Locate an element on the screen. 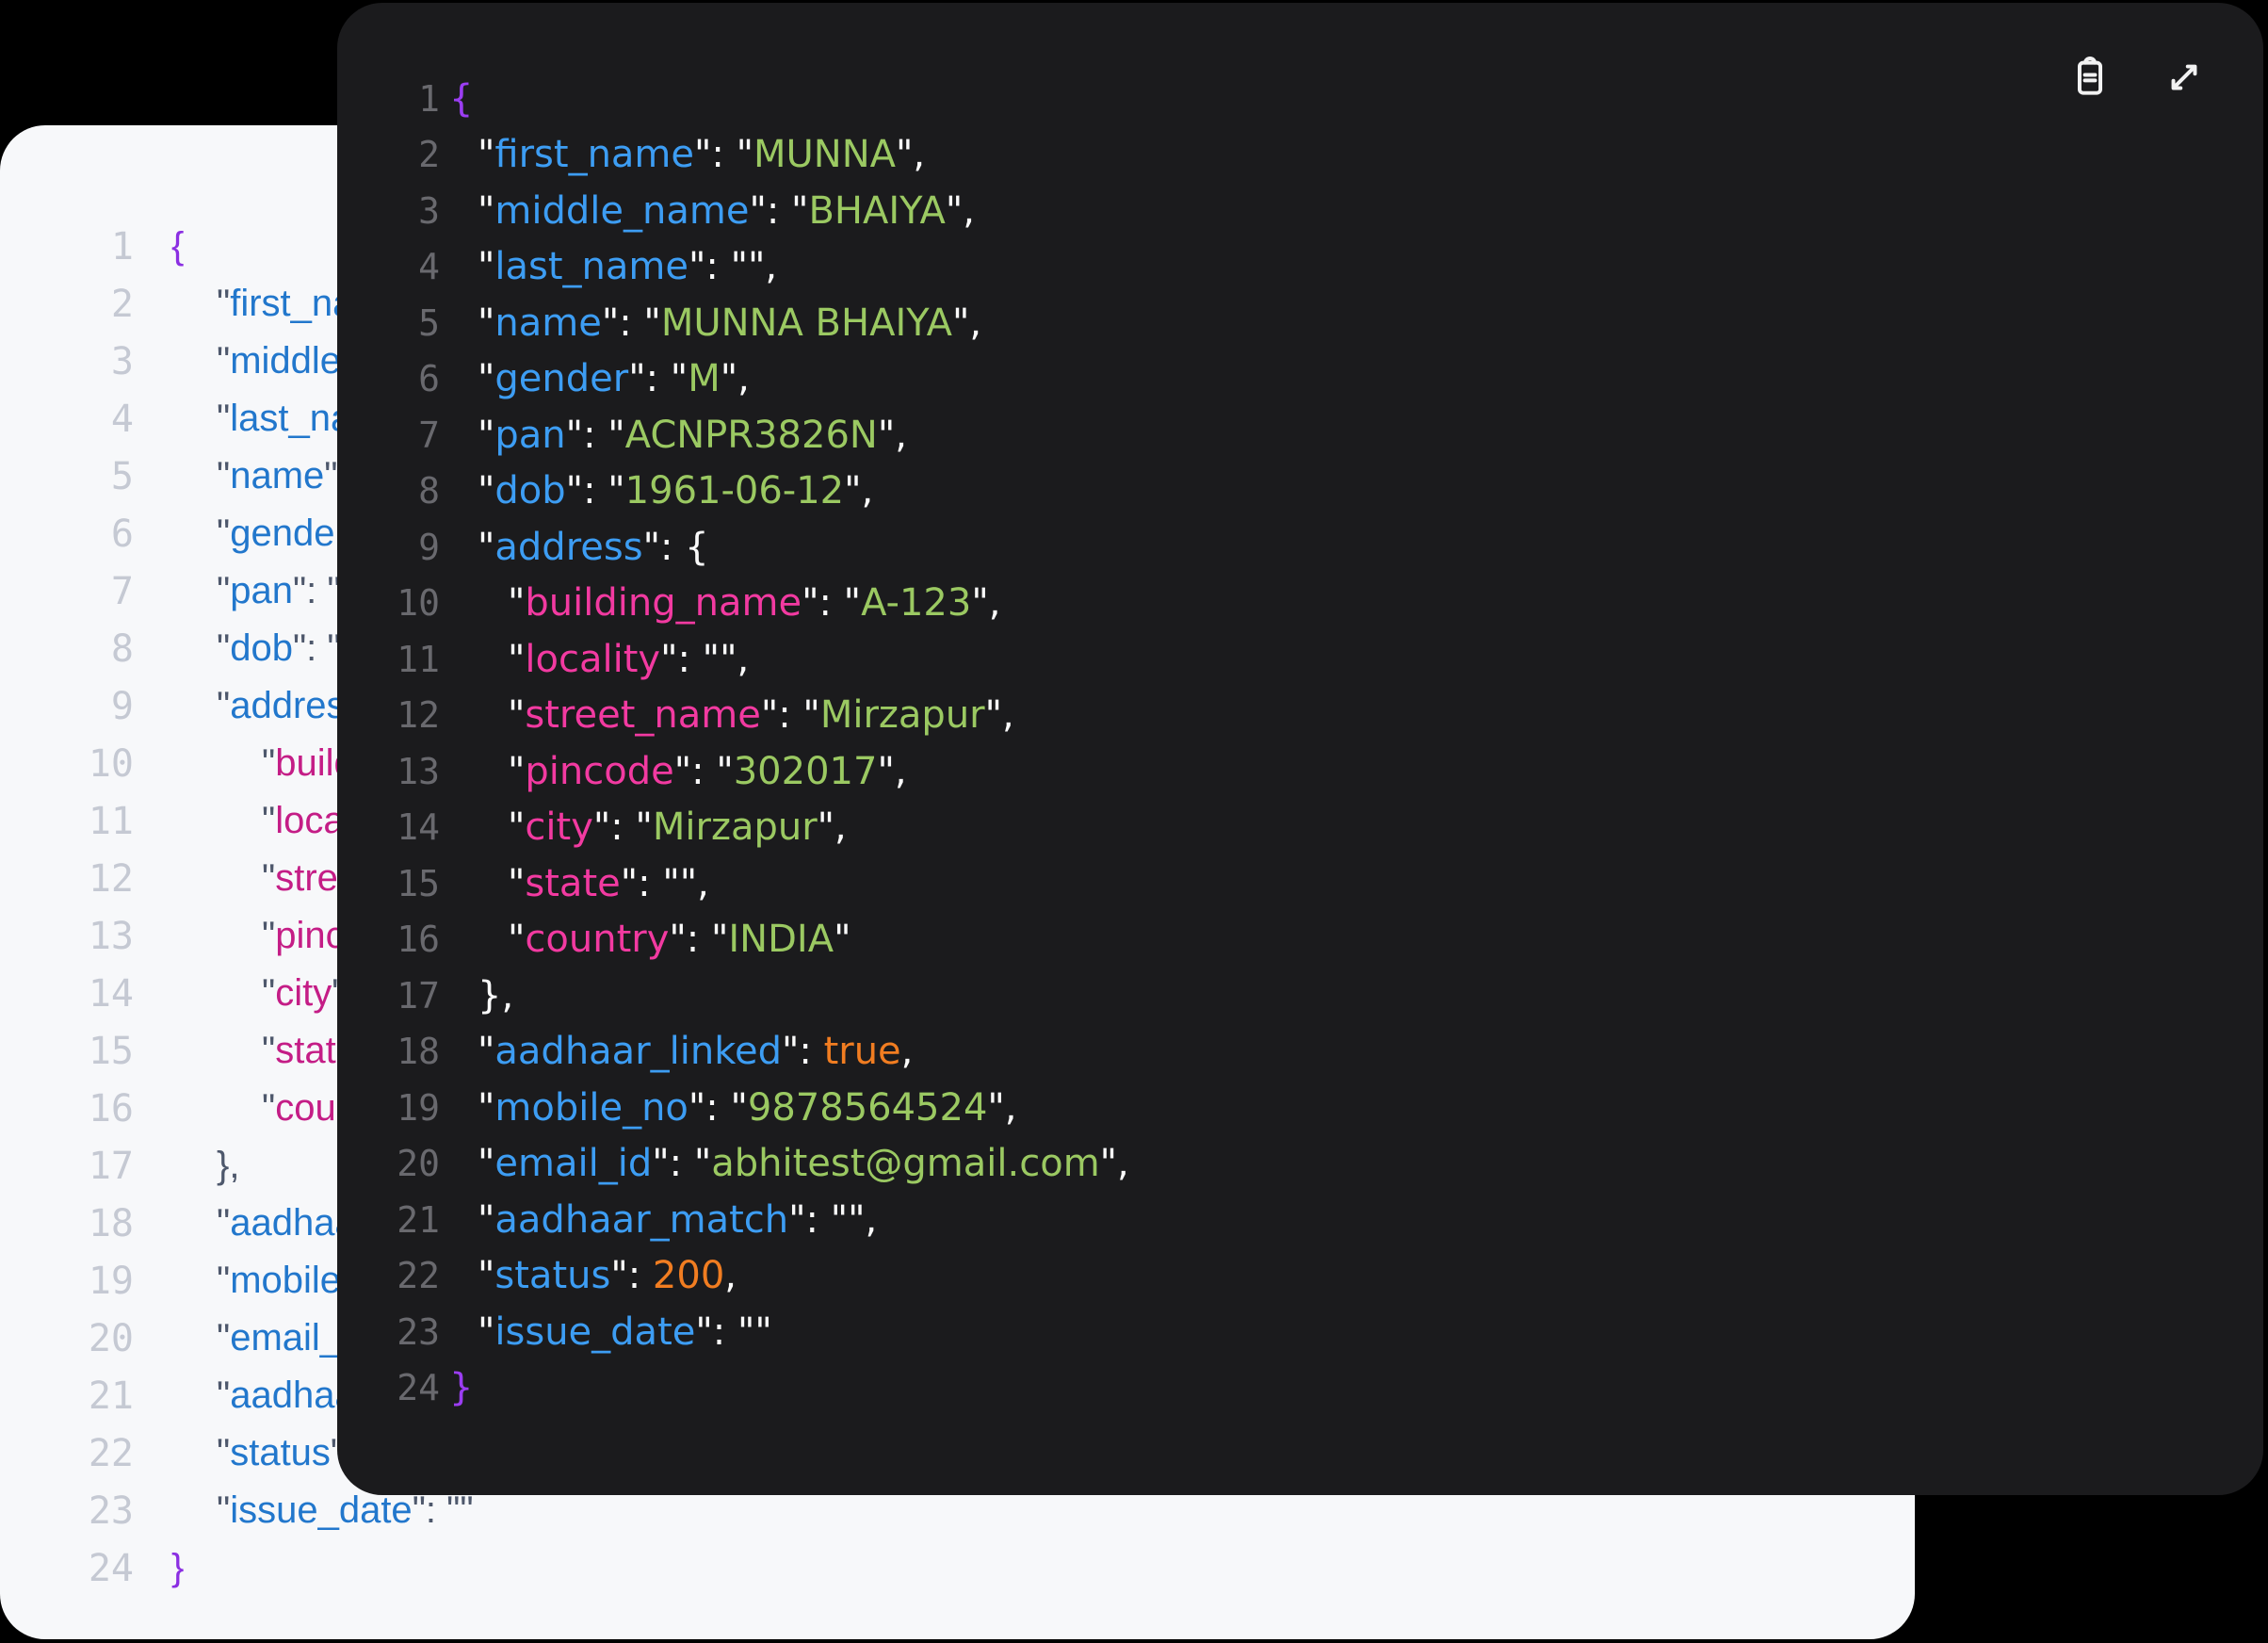  line-number: 1 is located at coordinates (429, 98).